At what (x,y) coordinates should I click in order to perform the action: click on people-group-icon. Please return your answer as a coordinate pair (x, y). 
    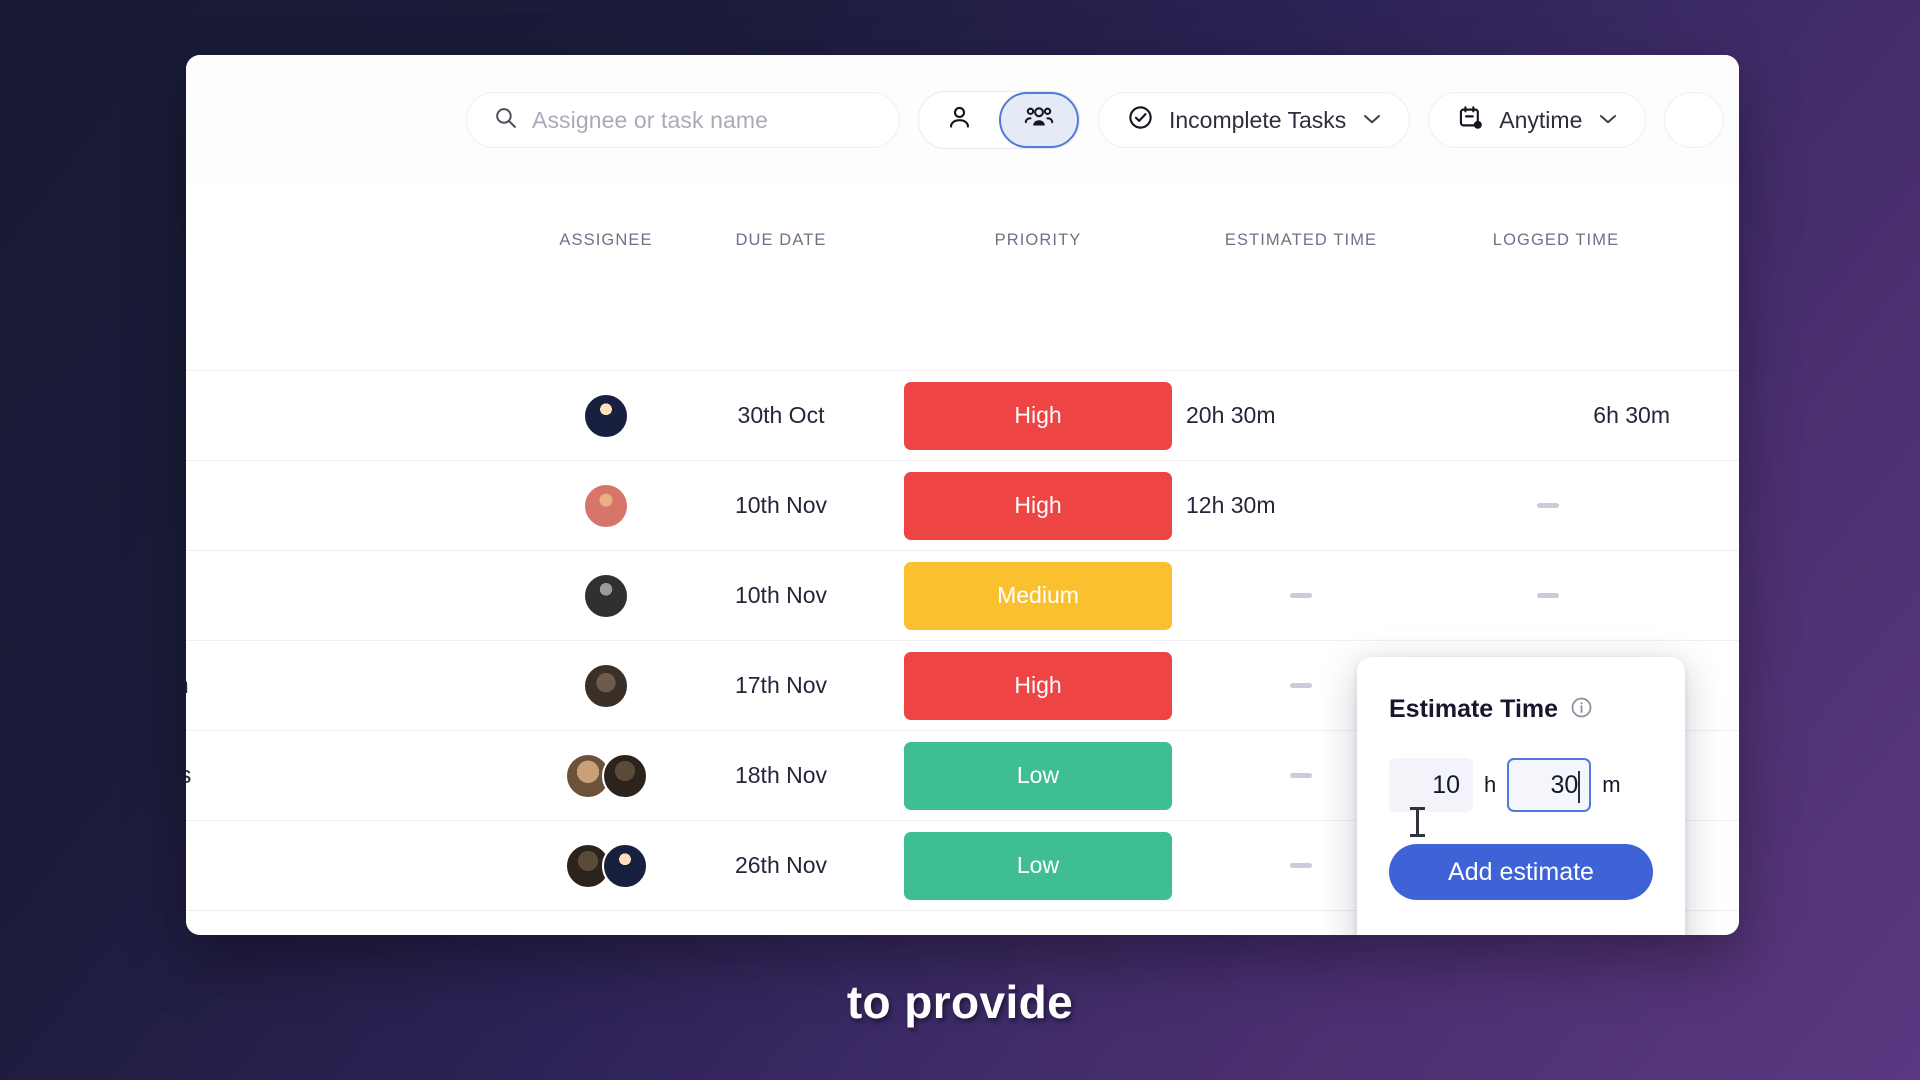
    Looking at the image, I should click on (1039, 120).